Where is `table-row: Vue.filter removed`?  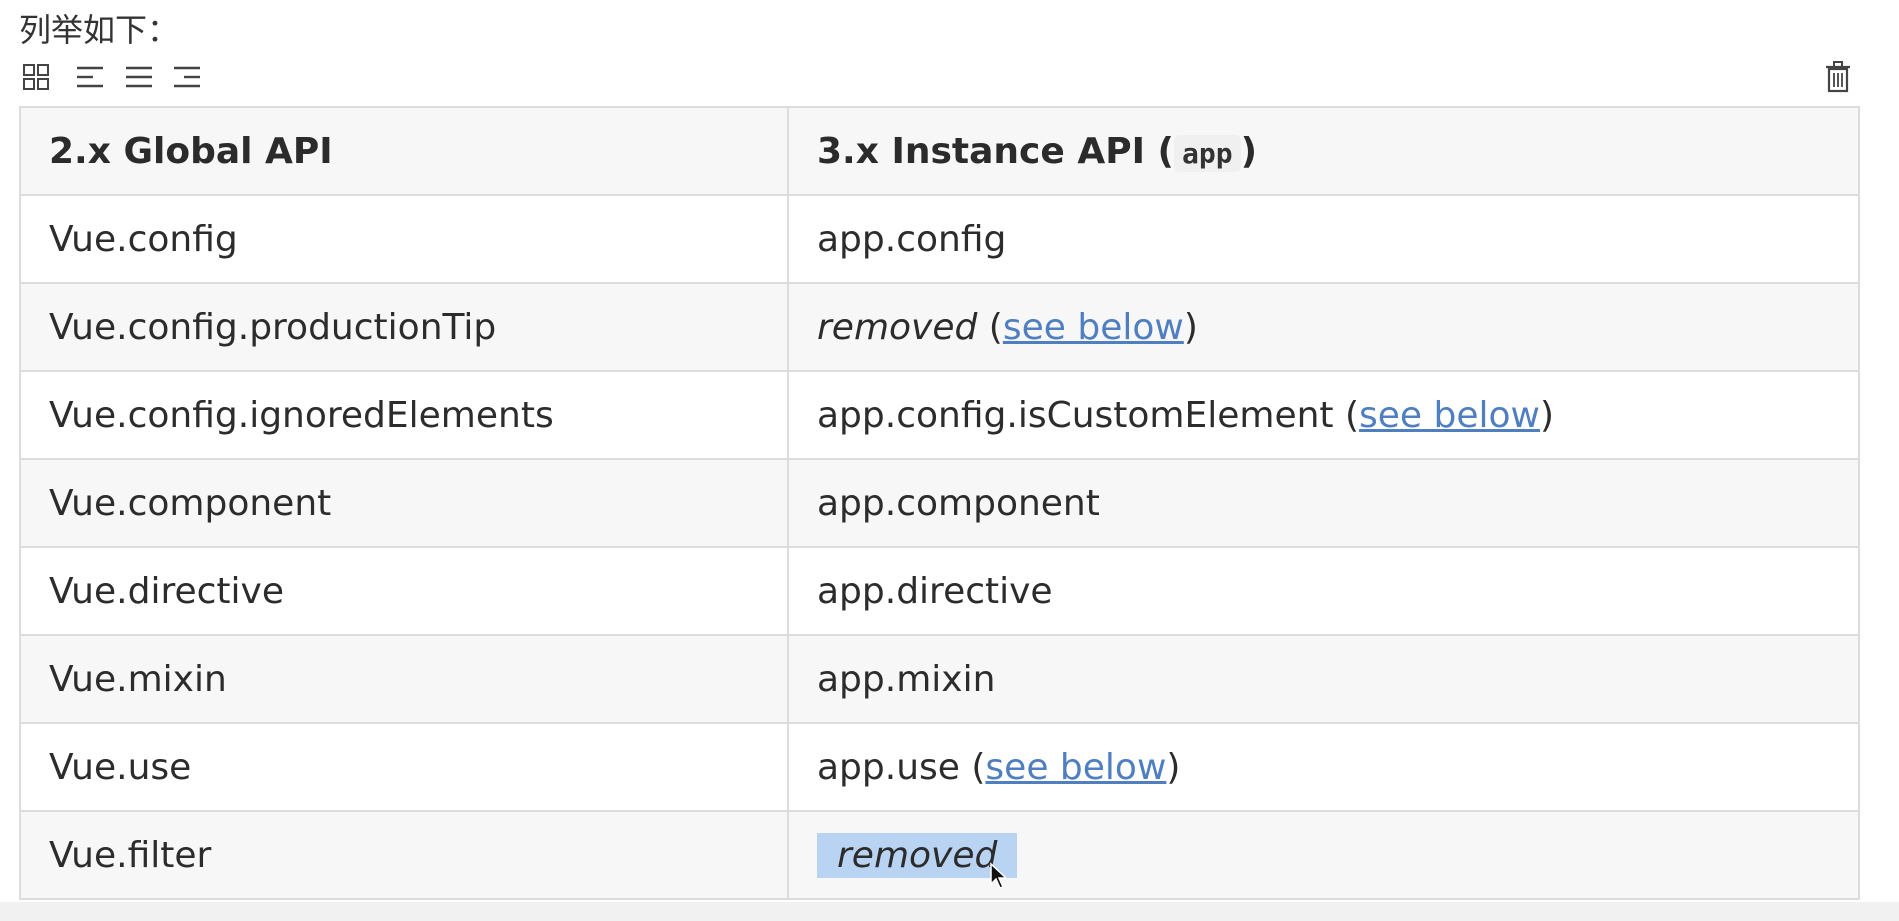 table-row: Vue.filter removed is located at coordinates (939, 854).